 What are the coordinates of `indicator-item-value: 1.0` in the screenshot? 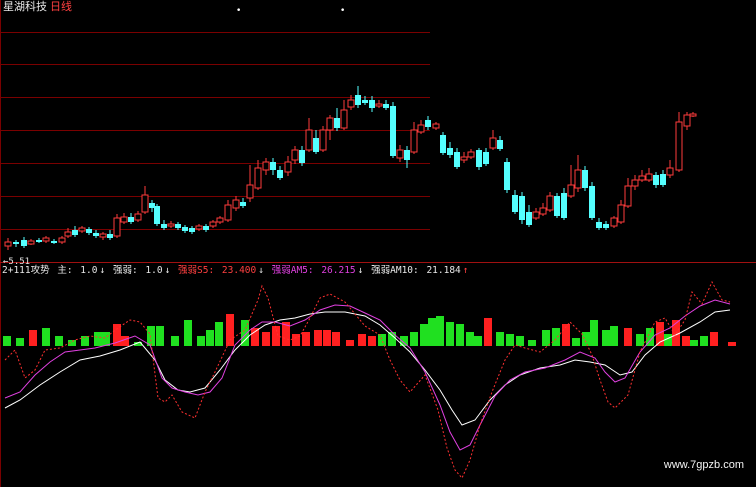 It's located at (89, 270).